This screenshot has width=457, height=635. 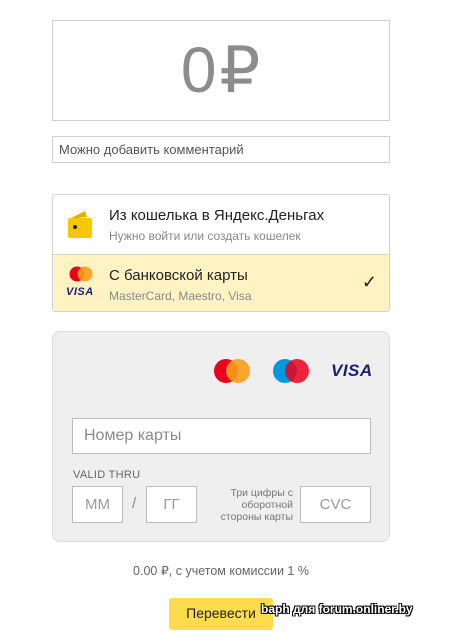 What do you see at coordinates (221, 571) in the screenshot?
I see `commission-text: 0.00 ₽, с учетом комиссии 1 %` at bounding box center [221, 571].